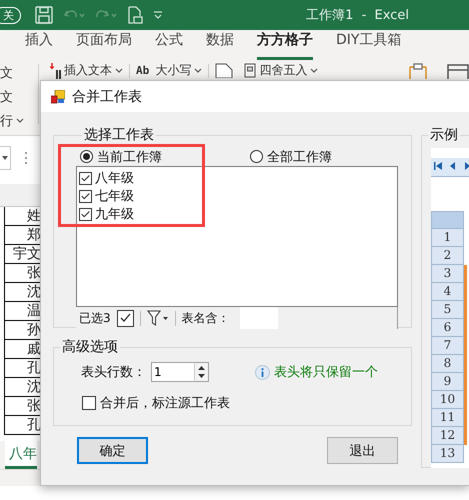  What do you see at coordinates (173, 70) in the screenshot?
I see `ribbon-command: 大小写` at bounding box center [173, 70].